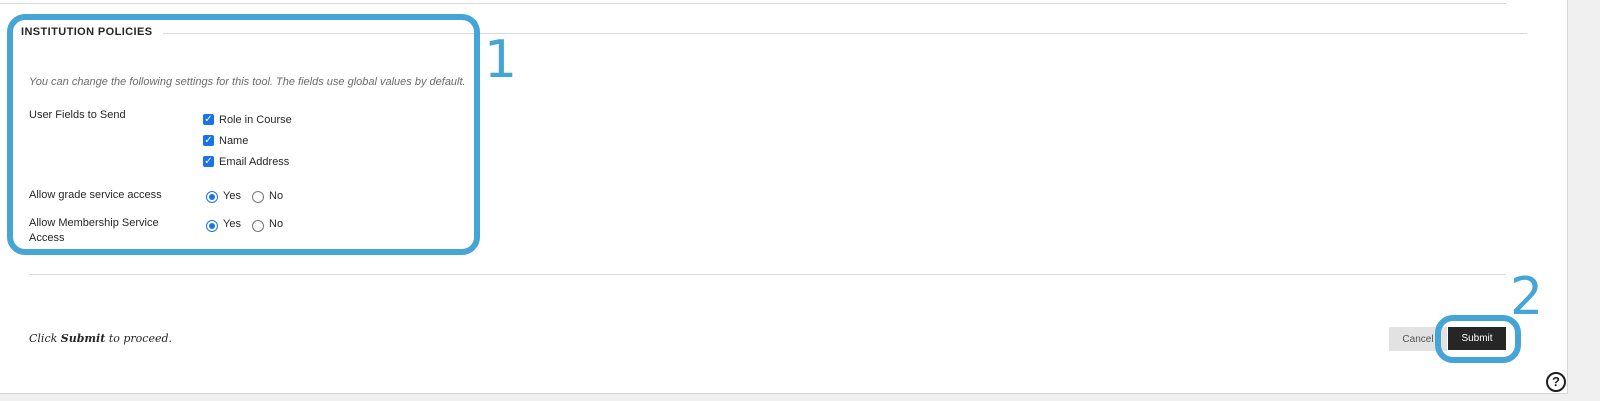 This screenshot has height=401, width=1600. Describe the element at coordinates (767, 274) in the screenshot. I see `footer-divider` at that location.